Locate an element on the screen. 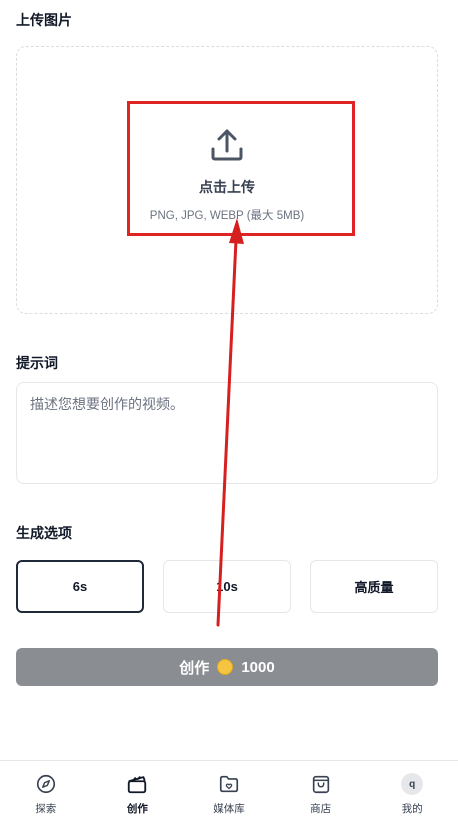 The height and width of the screenshot is (837, 458). shopping-bag-icon is located at coordinates (320, 784).